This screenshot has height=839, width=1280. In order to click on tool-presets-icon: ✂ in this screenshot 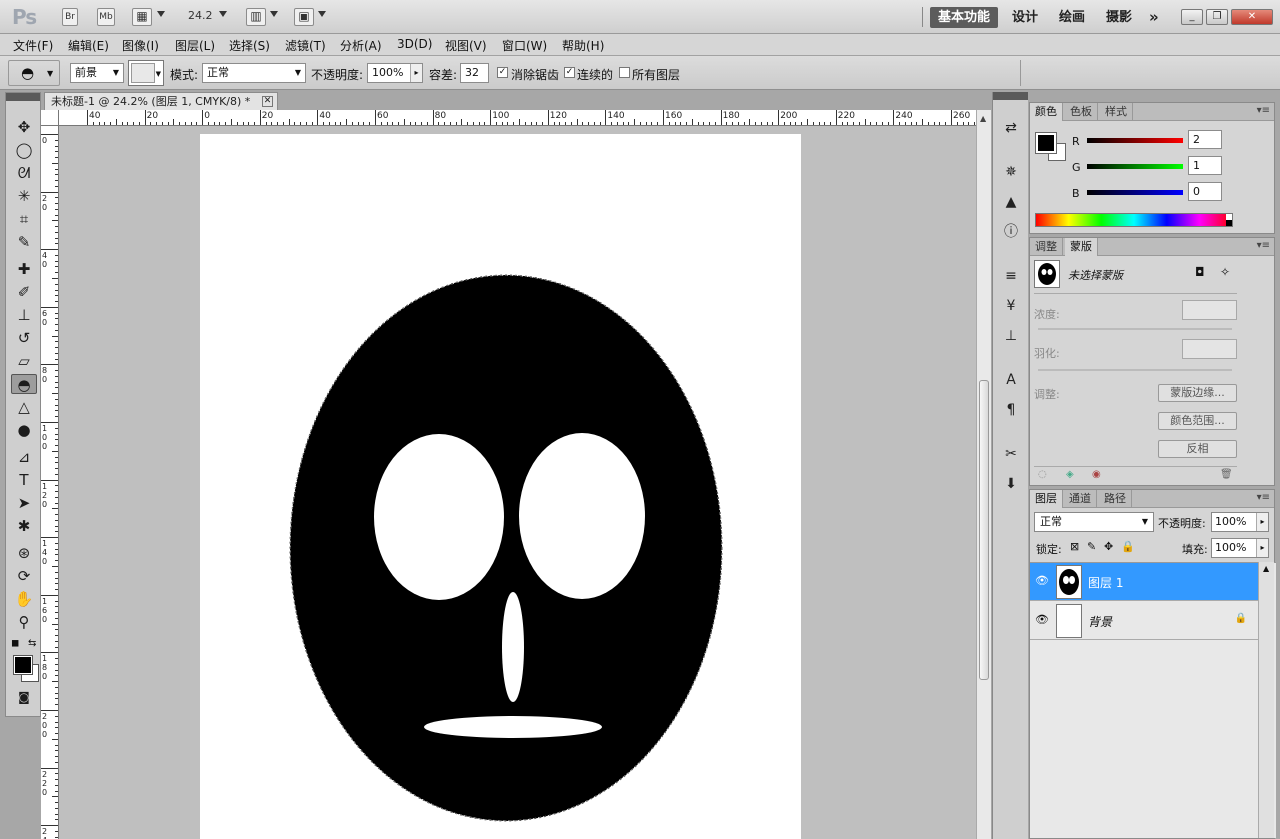, I will do `click(1011, 454)`.